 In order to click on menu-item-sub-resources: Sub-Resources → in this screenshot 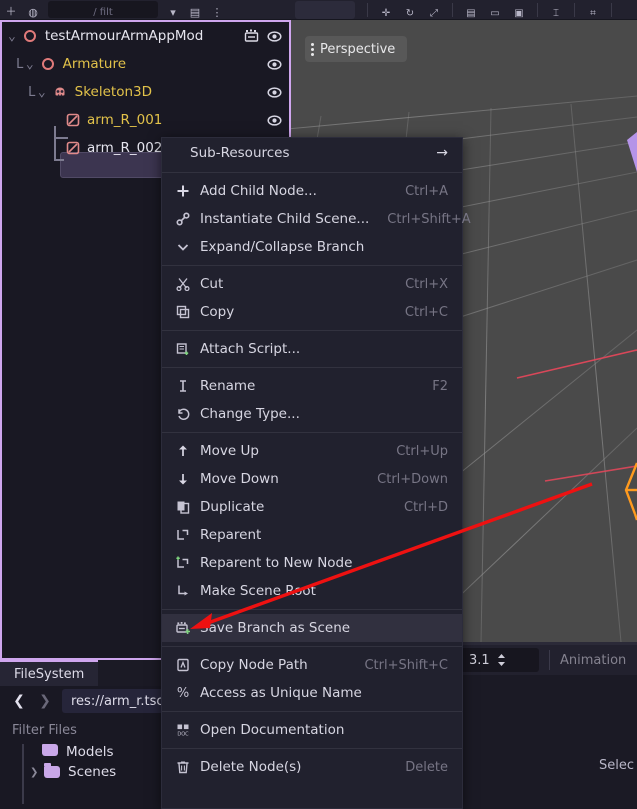, I will do `click(312, 153)`.